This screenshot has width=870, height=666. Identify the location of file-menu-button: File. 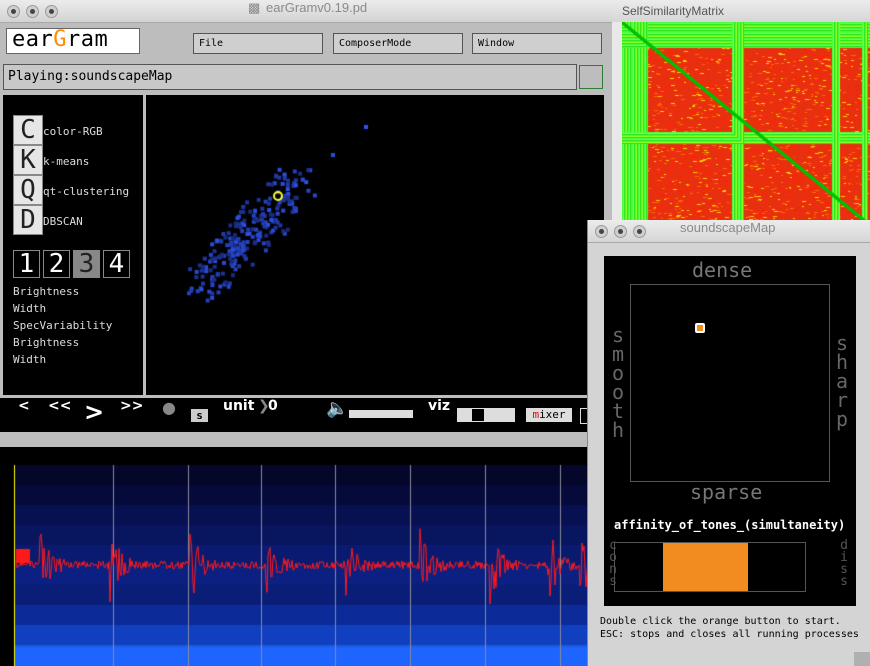
(258, 43).